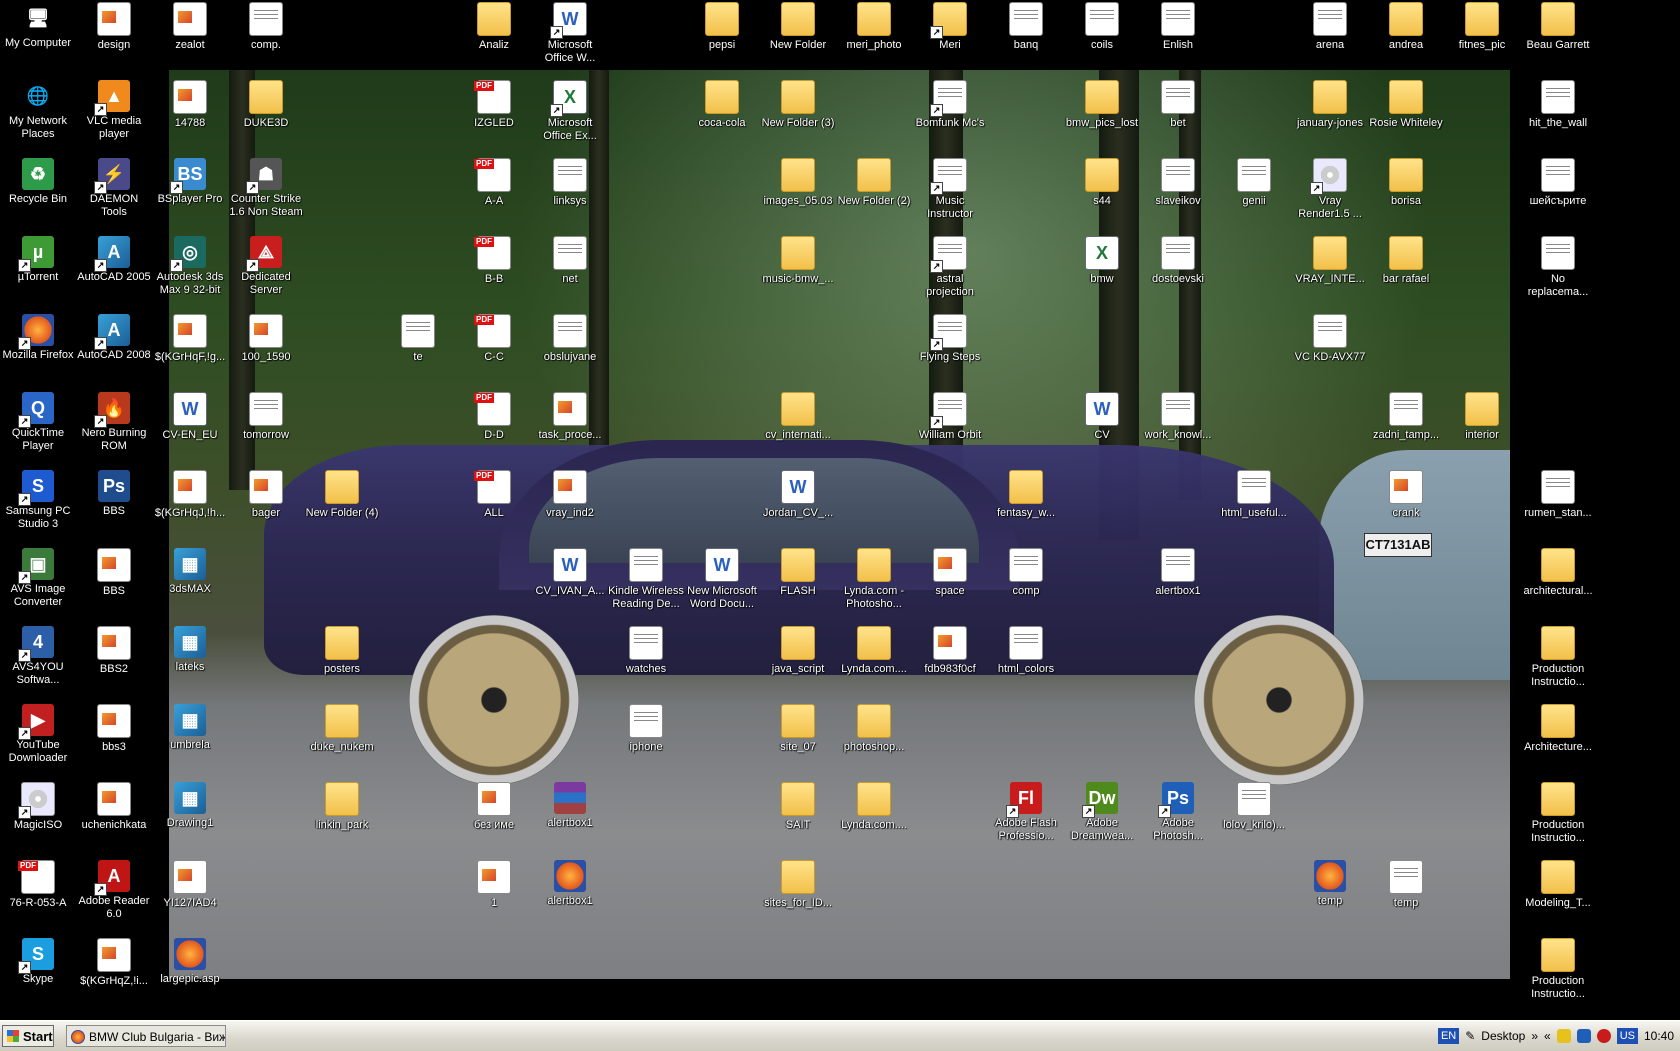 This screenshot has height=1051, width=1680. Describe the element at coordinates (950, 105) in the screenshot. I see `desktop-icon: Bomfunk Mc's` at that location.